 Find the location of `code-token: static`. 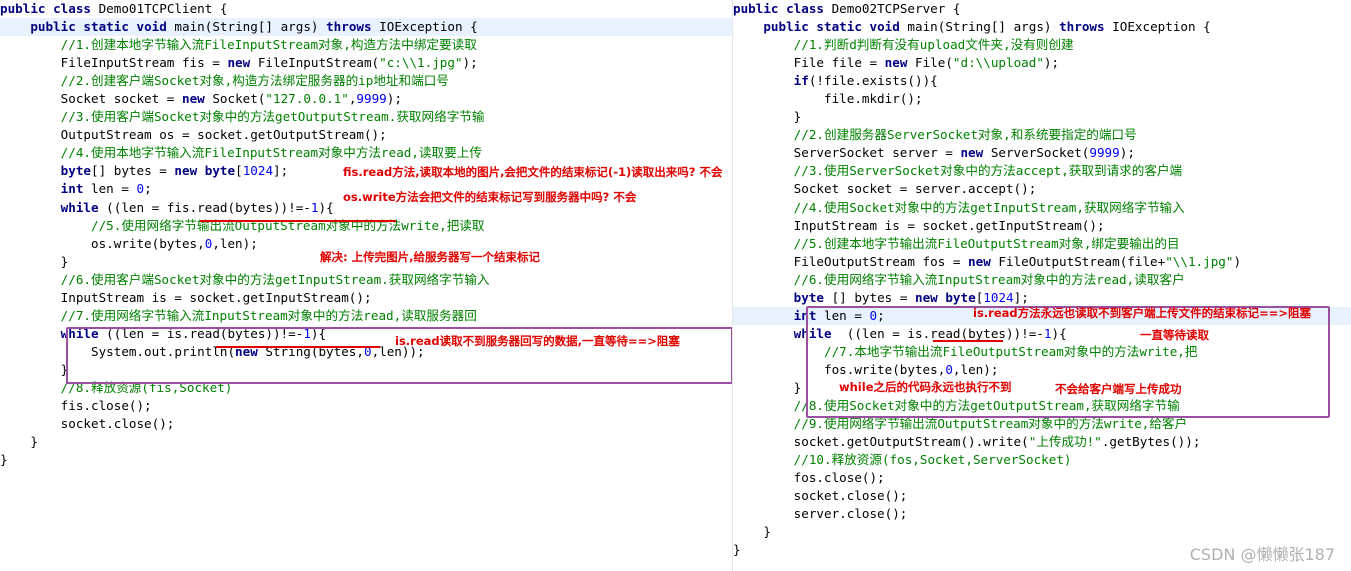

code-token: static is located at coordinates (843, 27).